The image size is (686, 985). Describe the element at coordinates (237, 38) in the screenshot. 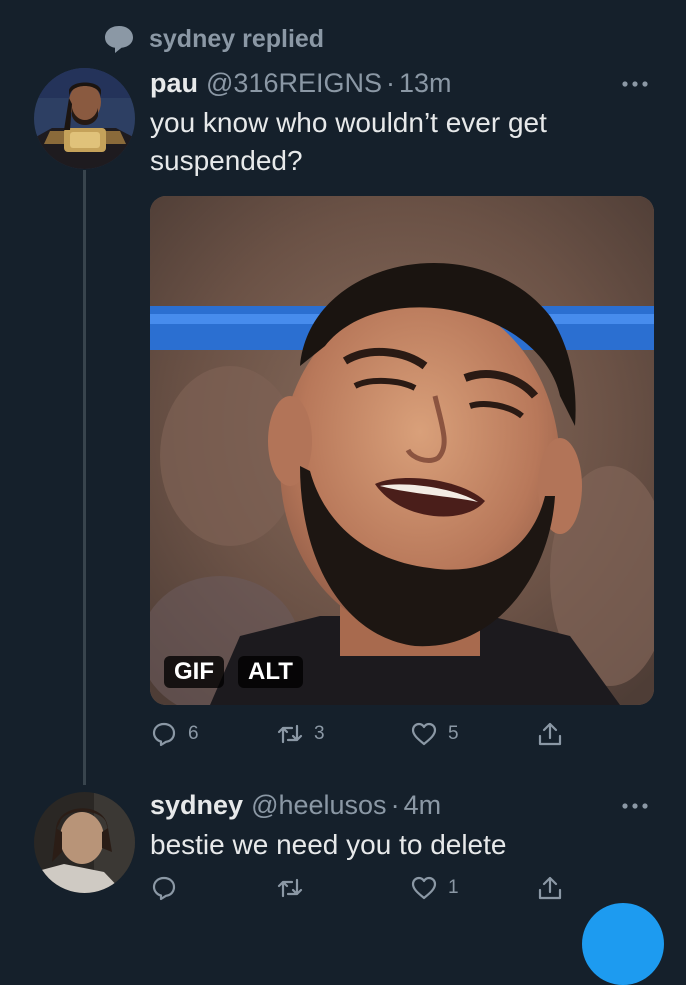

I see `context-text: sydney replied` at that location.